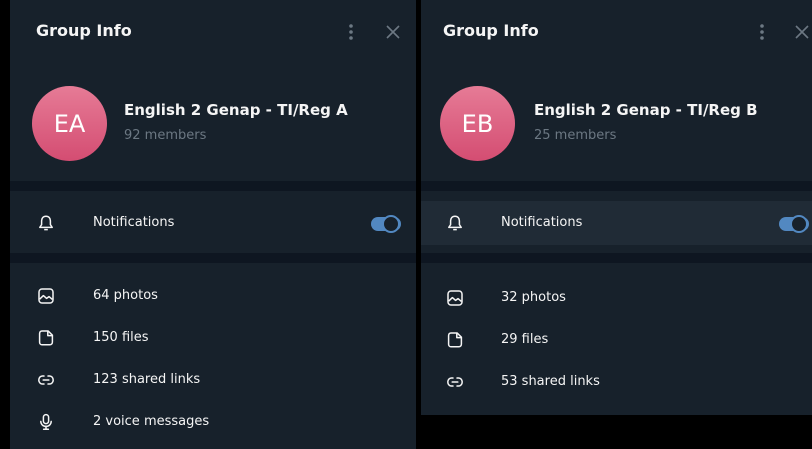  I want to click on avatar-initials: EB, so click(477, 123).